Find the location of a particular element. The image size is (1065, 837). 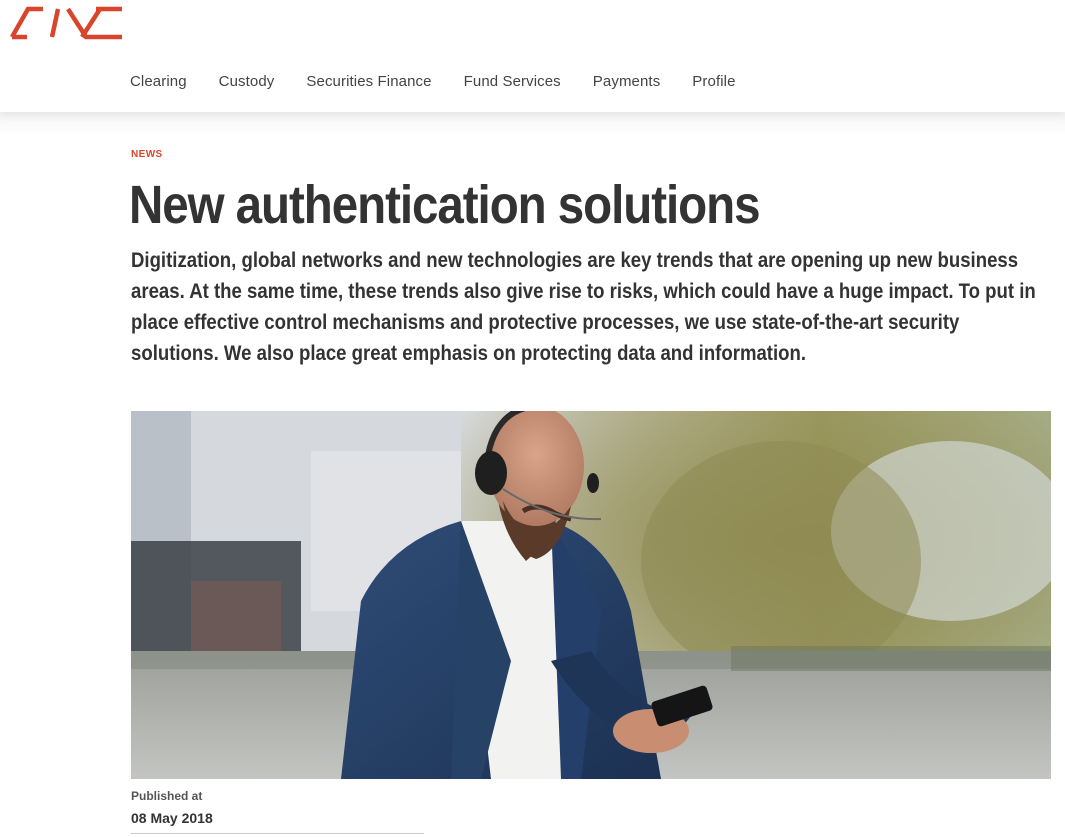

nav-item-profile: Profile is located at coordinates (713, 82).